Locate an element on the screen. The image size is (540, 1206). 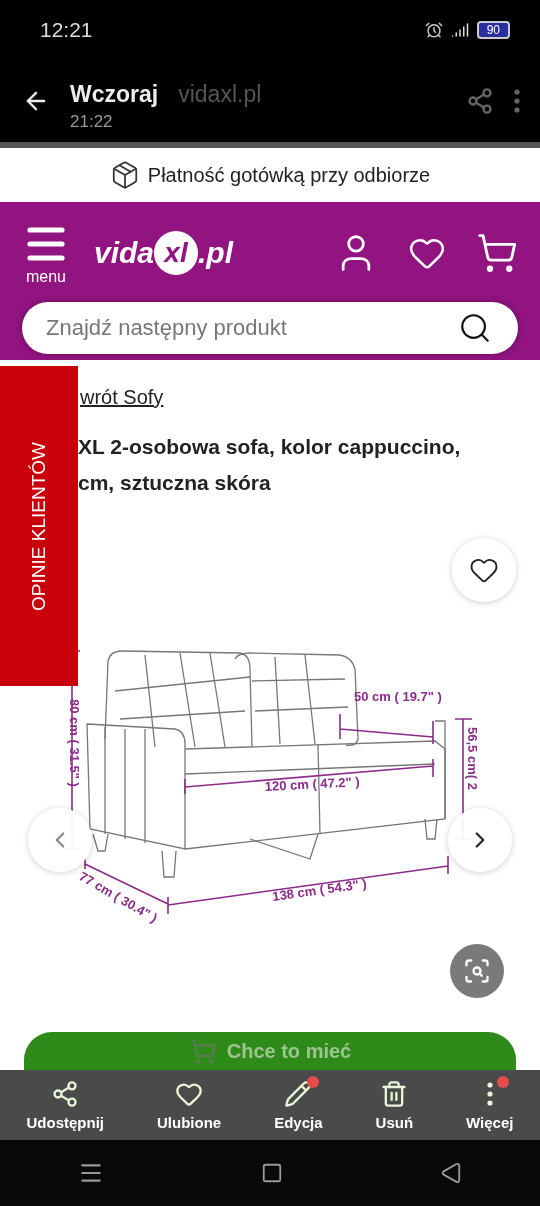
product-title: XL 2-osobowa sofa, kolor cappuccino, cm, sztuczna skóra is located at coordinates (270, 465).